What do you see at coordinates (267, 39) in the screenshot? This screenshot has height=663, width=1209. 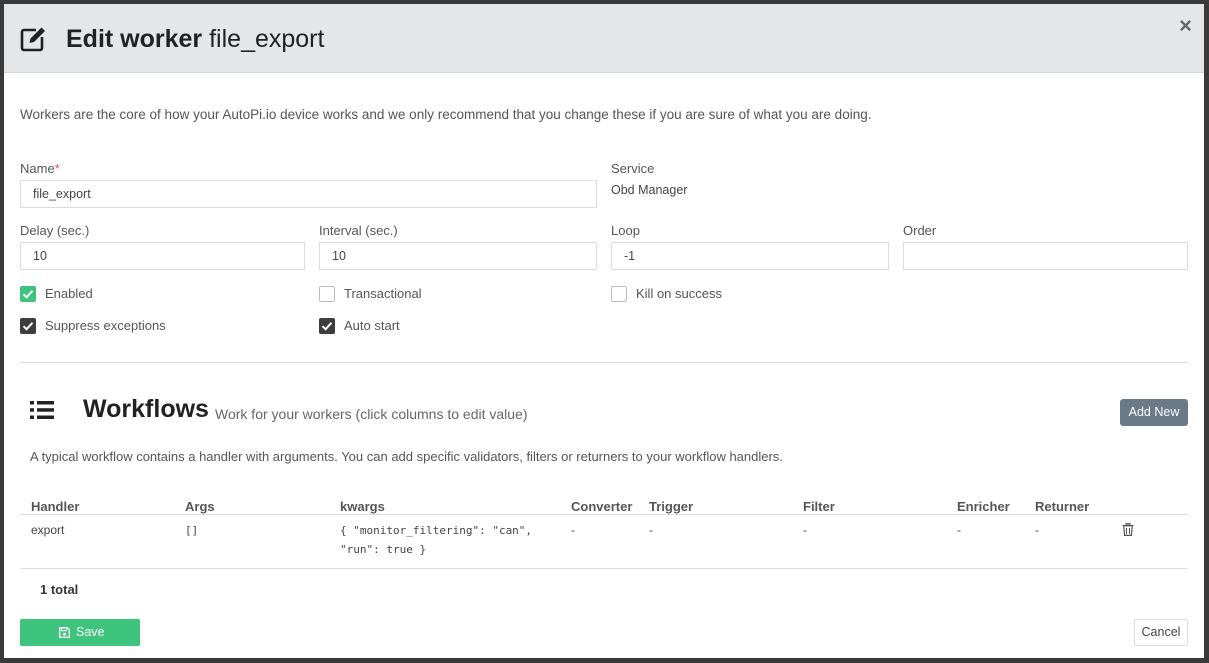 I see `modal-title-worker-name: file_export` at bounding box center [267, 39].